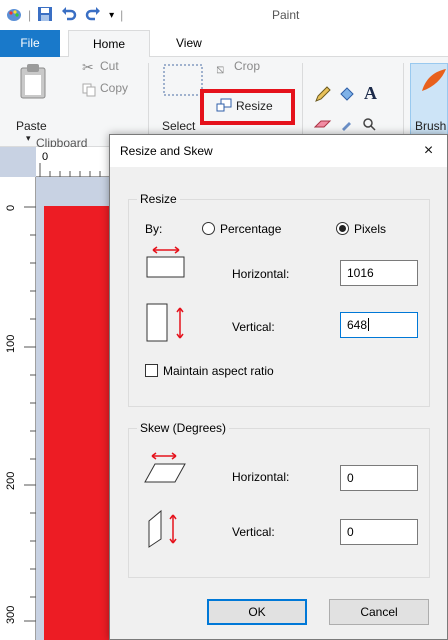  I want to click on select-button: Select, so click(178, 126).